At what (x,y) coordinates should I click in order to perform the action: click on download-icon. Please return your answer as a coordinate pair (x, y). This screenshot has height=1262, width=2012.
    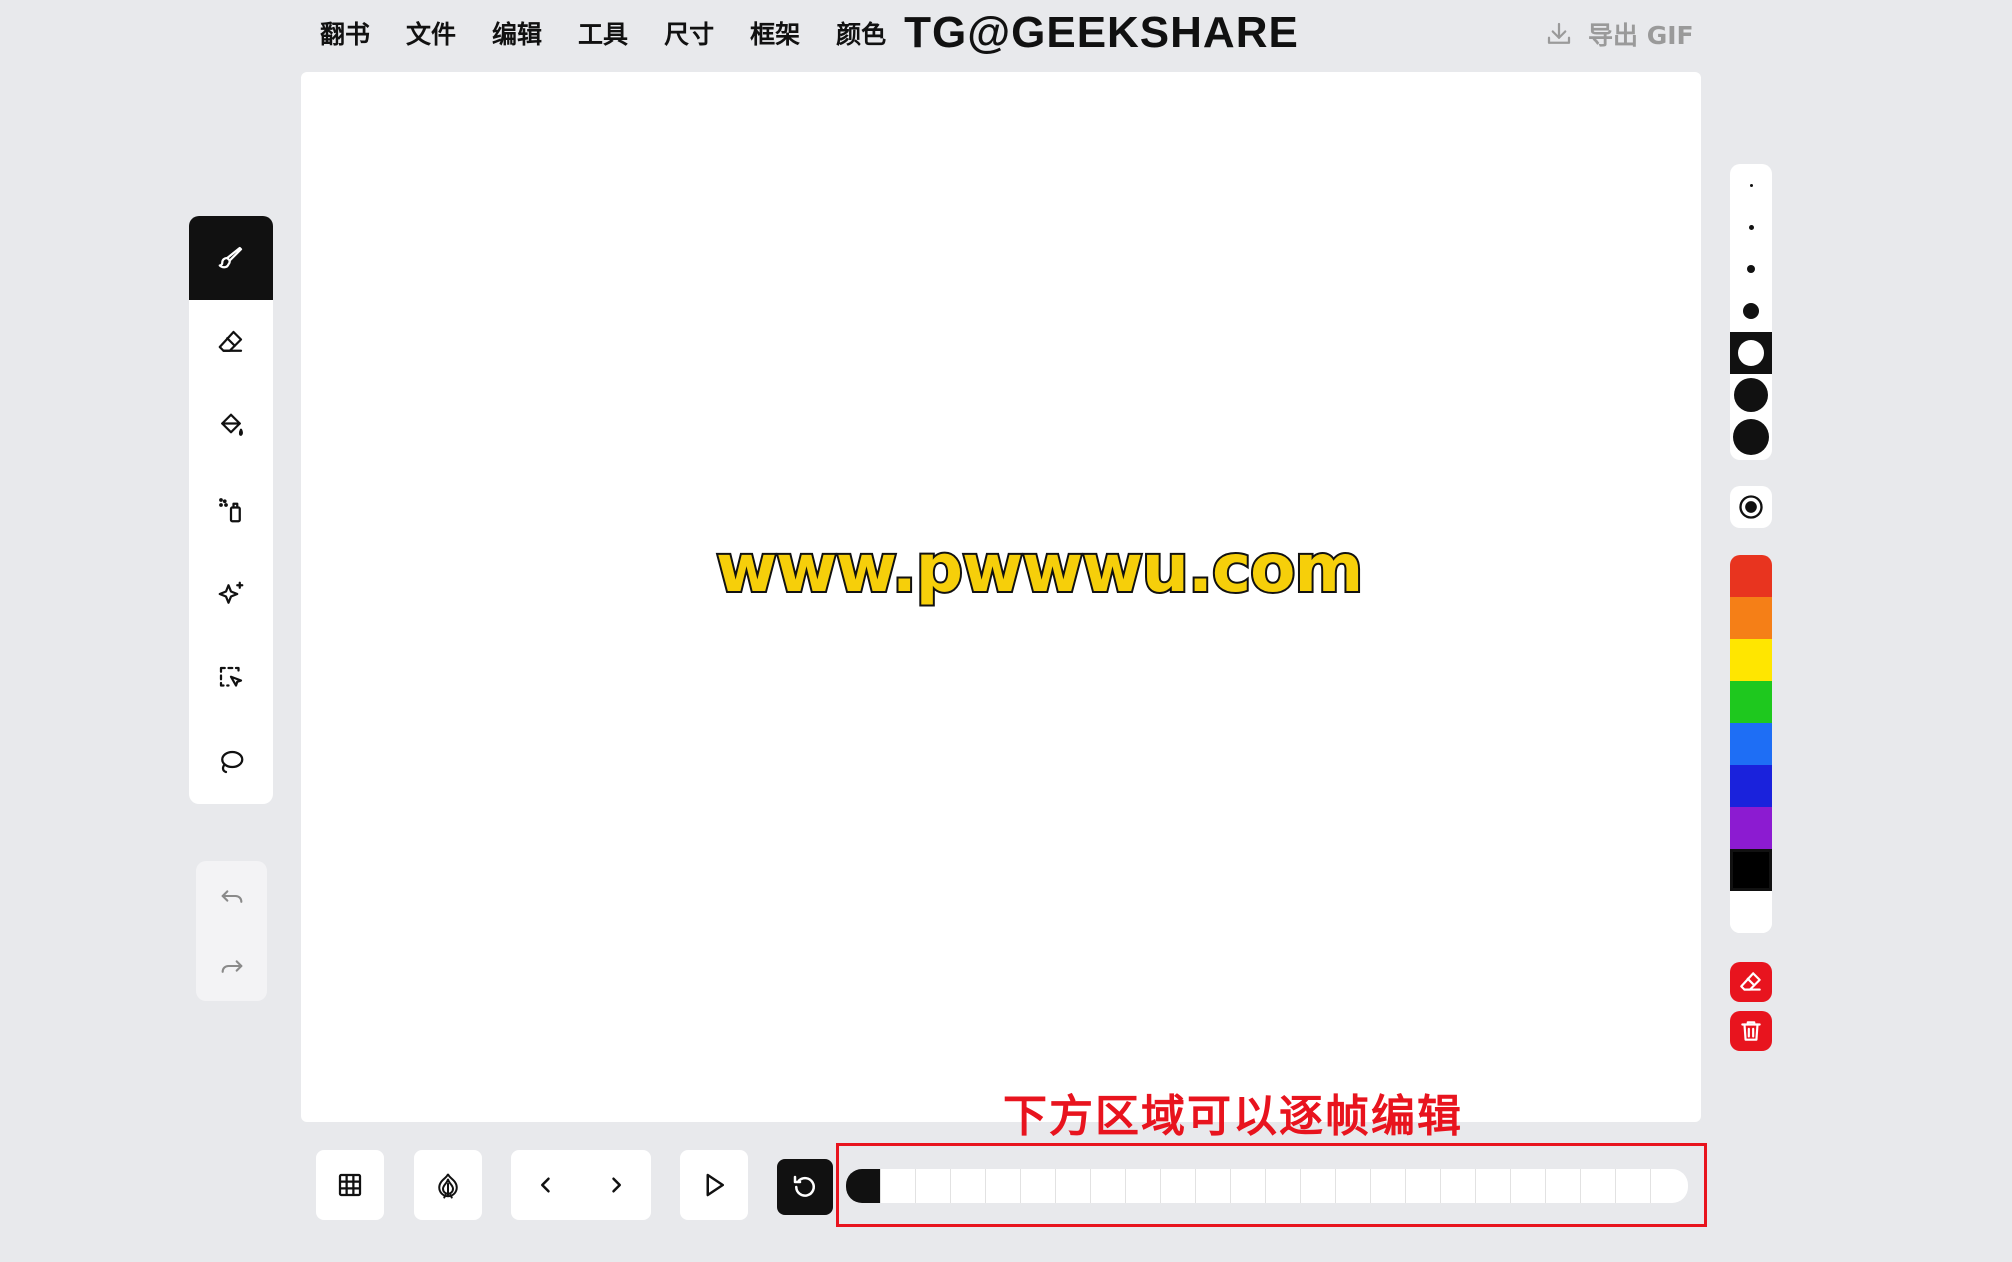
    Looking at the image, I should click on (1559, 33).